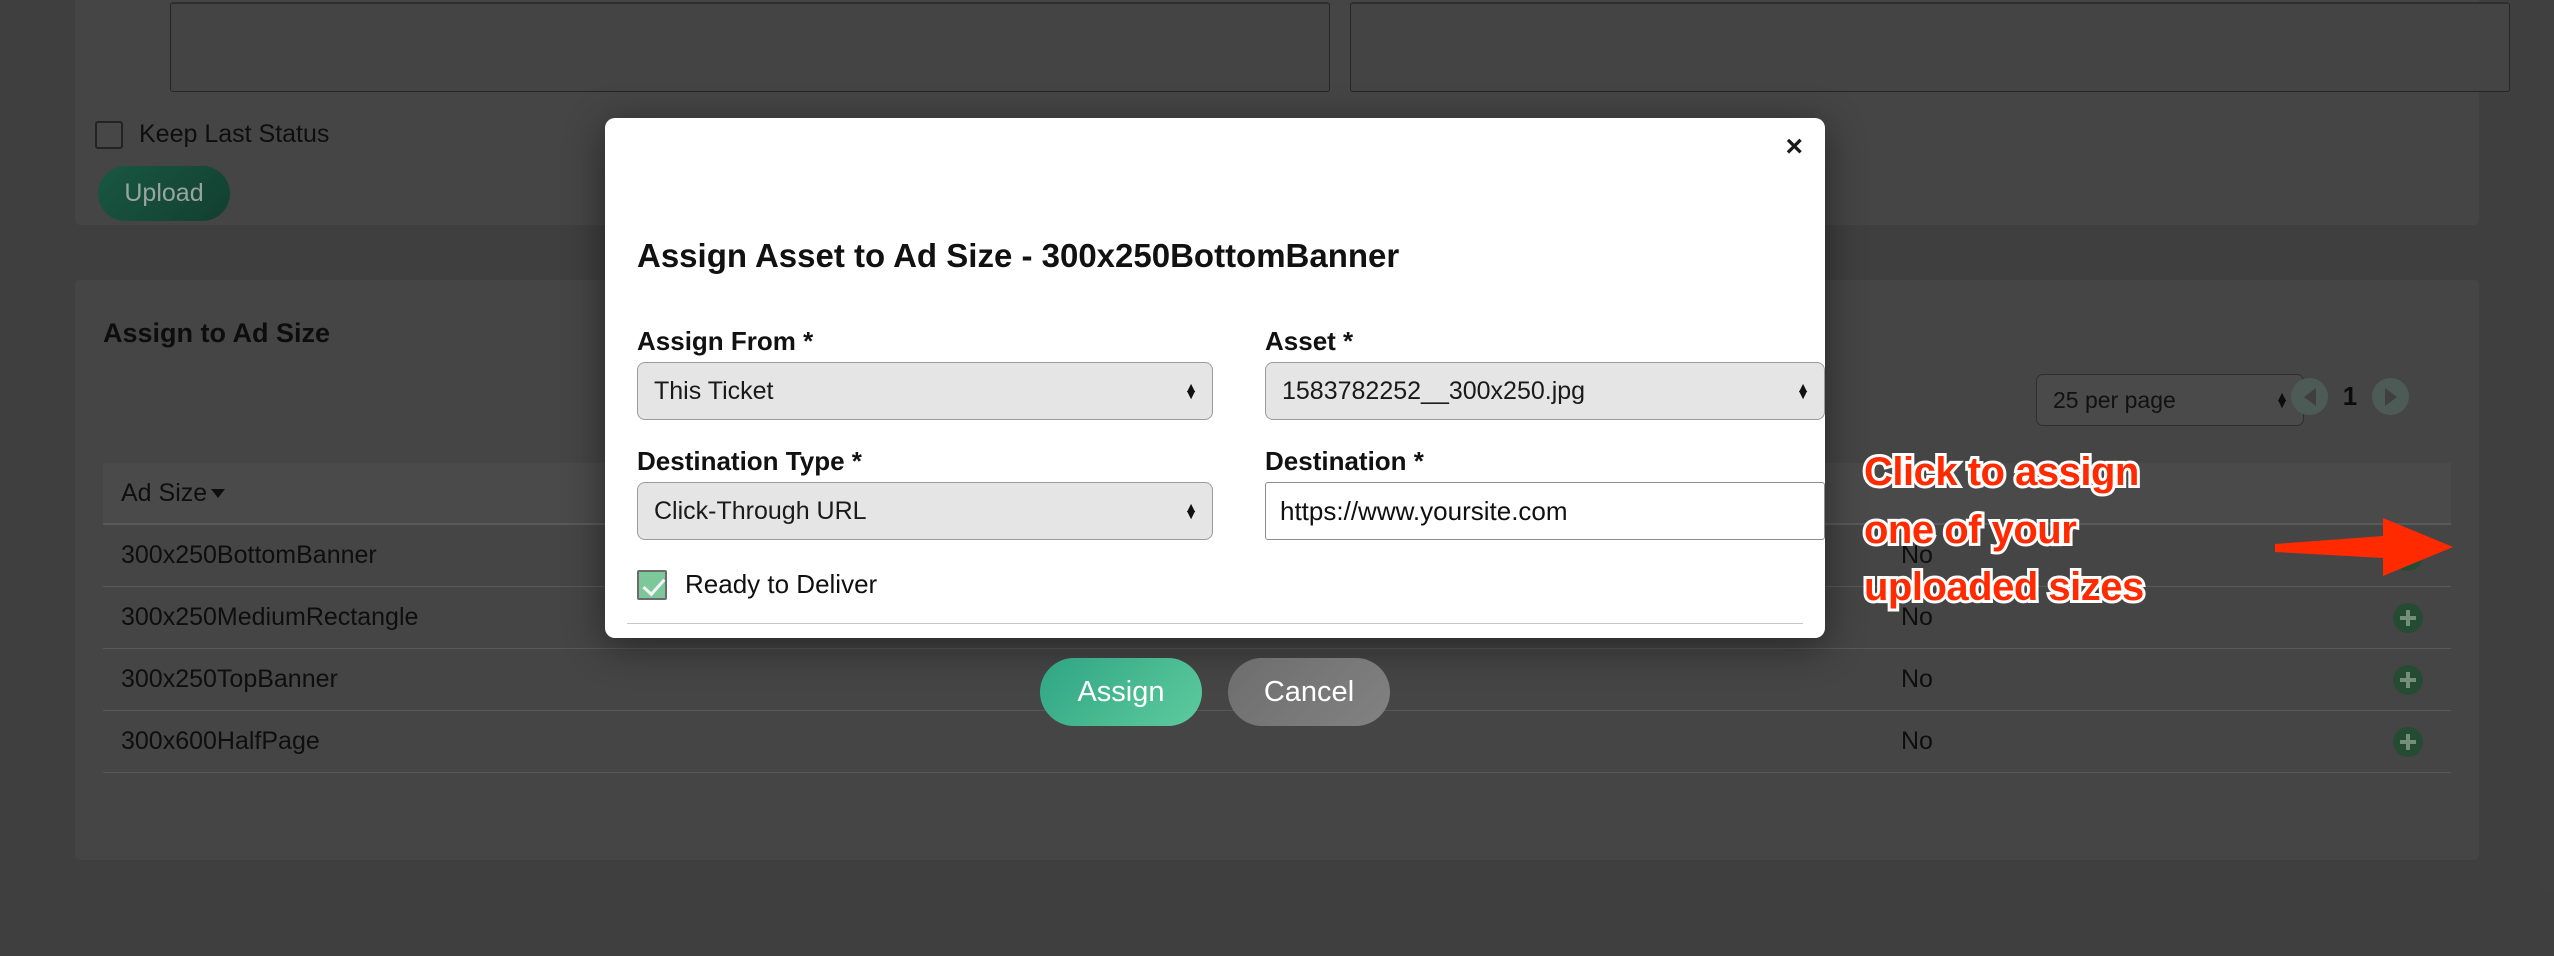  I want to click on destination-input: https://www.yoursite.com, so click(1545, 511).